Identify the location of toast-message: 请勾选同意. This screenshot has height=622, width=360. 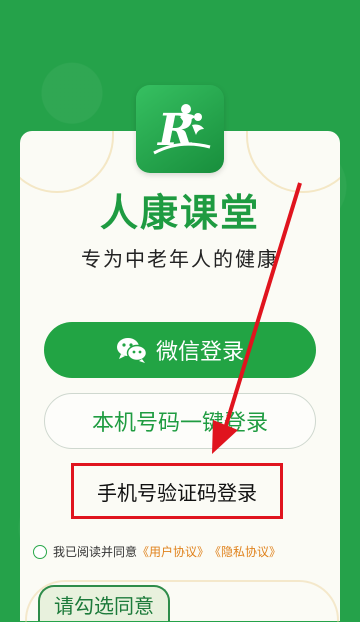
(104, 603).